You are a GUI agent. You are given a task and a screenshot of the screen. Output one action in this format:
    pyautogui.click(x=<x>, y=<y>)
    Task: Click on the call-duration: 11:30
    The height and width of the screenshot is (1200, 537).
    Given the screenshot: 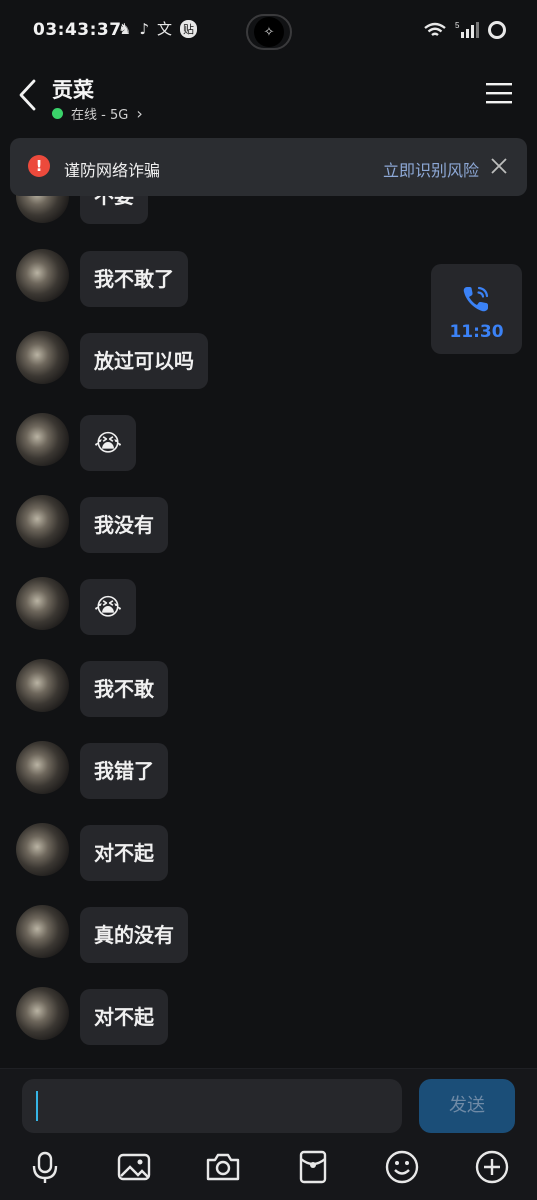 What is the action you would take?
    pyautogui.click(x=476, y=332)
    